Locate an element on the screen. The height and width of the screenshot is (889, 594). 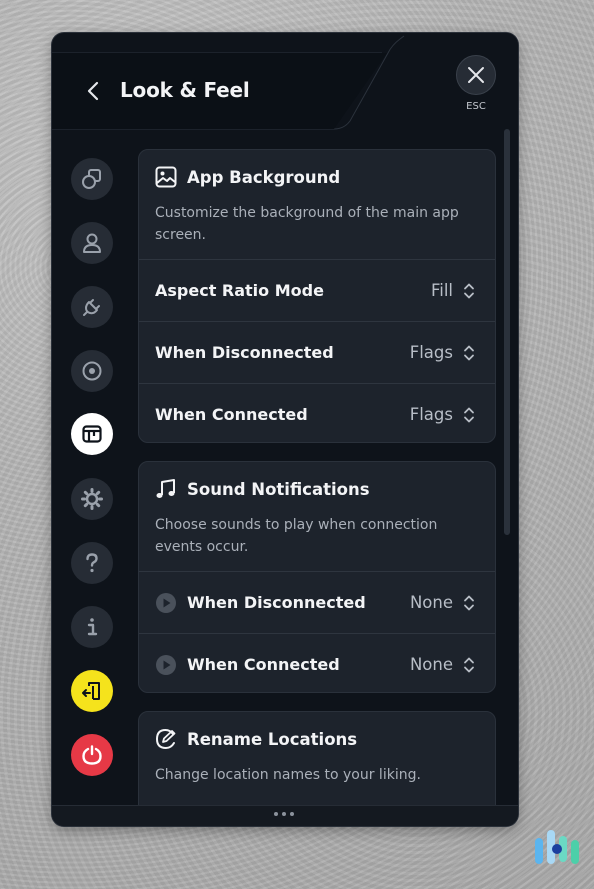
sound-notifications-header: Sound Notifications is located at coordinates (262, 489).